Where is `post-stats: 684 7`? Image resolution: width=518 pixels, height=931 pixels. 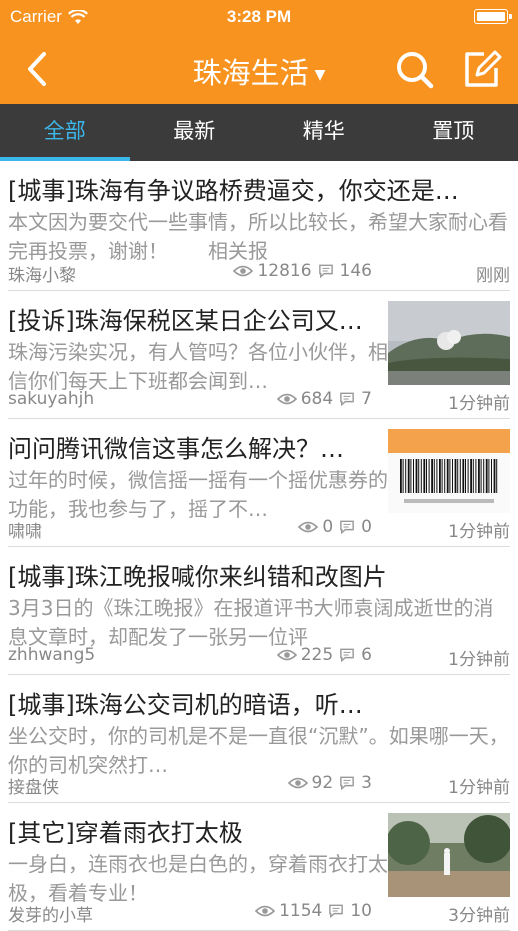 post-stats: 684 7 is located at coordinates (324, 399).